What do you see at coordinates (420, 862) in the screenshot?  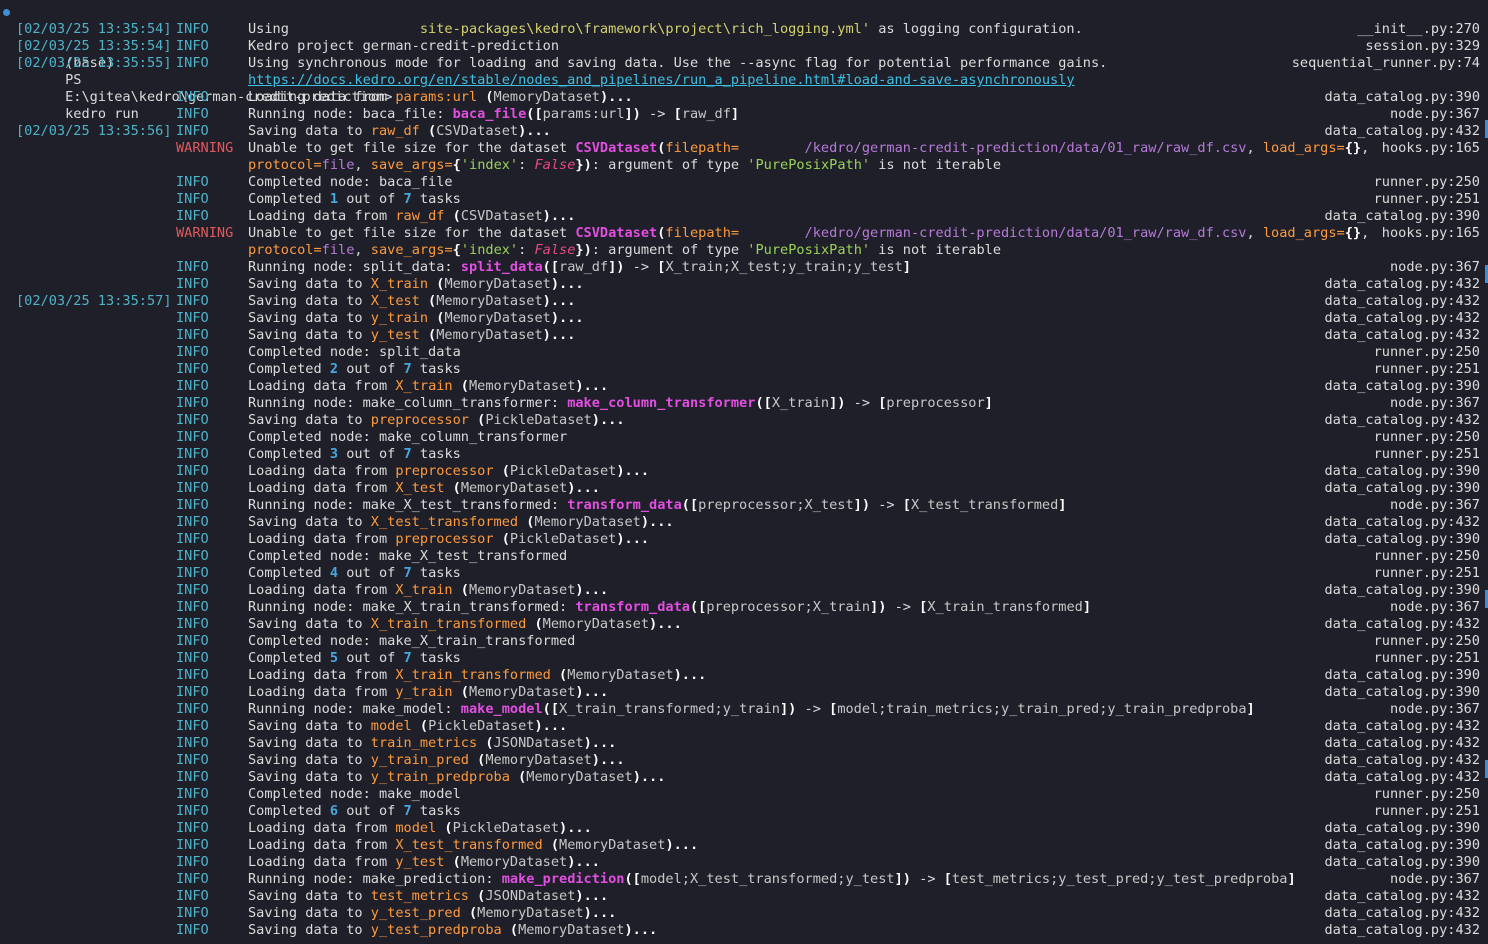 I see `log-message-segment: y_test` at bounding box center [420, 862].